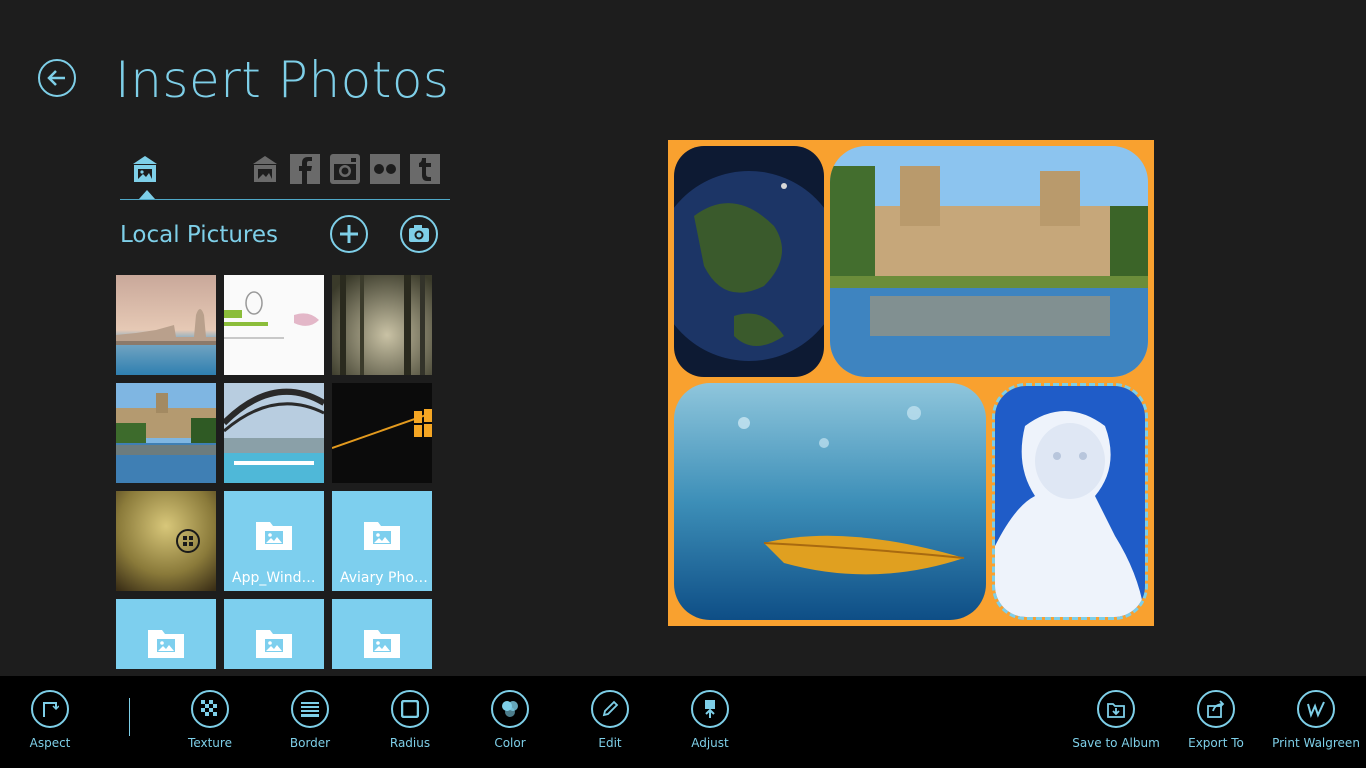  What do you see at coordinates (166, 433) in the screenshot?
I see `photo-thumbnail-balboa` at bounding box center [166, 433].